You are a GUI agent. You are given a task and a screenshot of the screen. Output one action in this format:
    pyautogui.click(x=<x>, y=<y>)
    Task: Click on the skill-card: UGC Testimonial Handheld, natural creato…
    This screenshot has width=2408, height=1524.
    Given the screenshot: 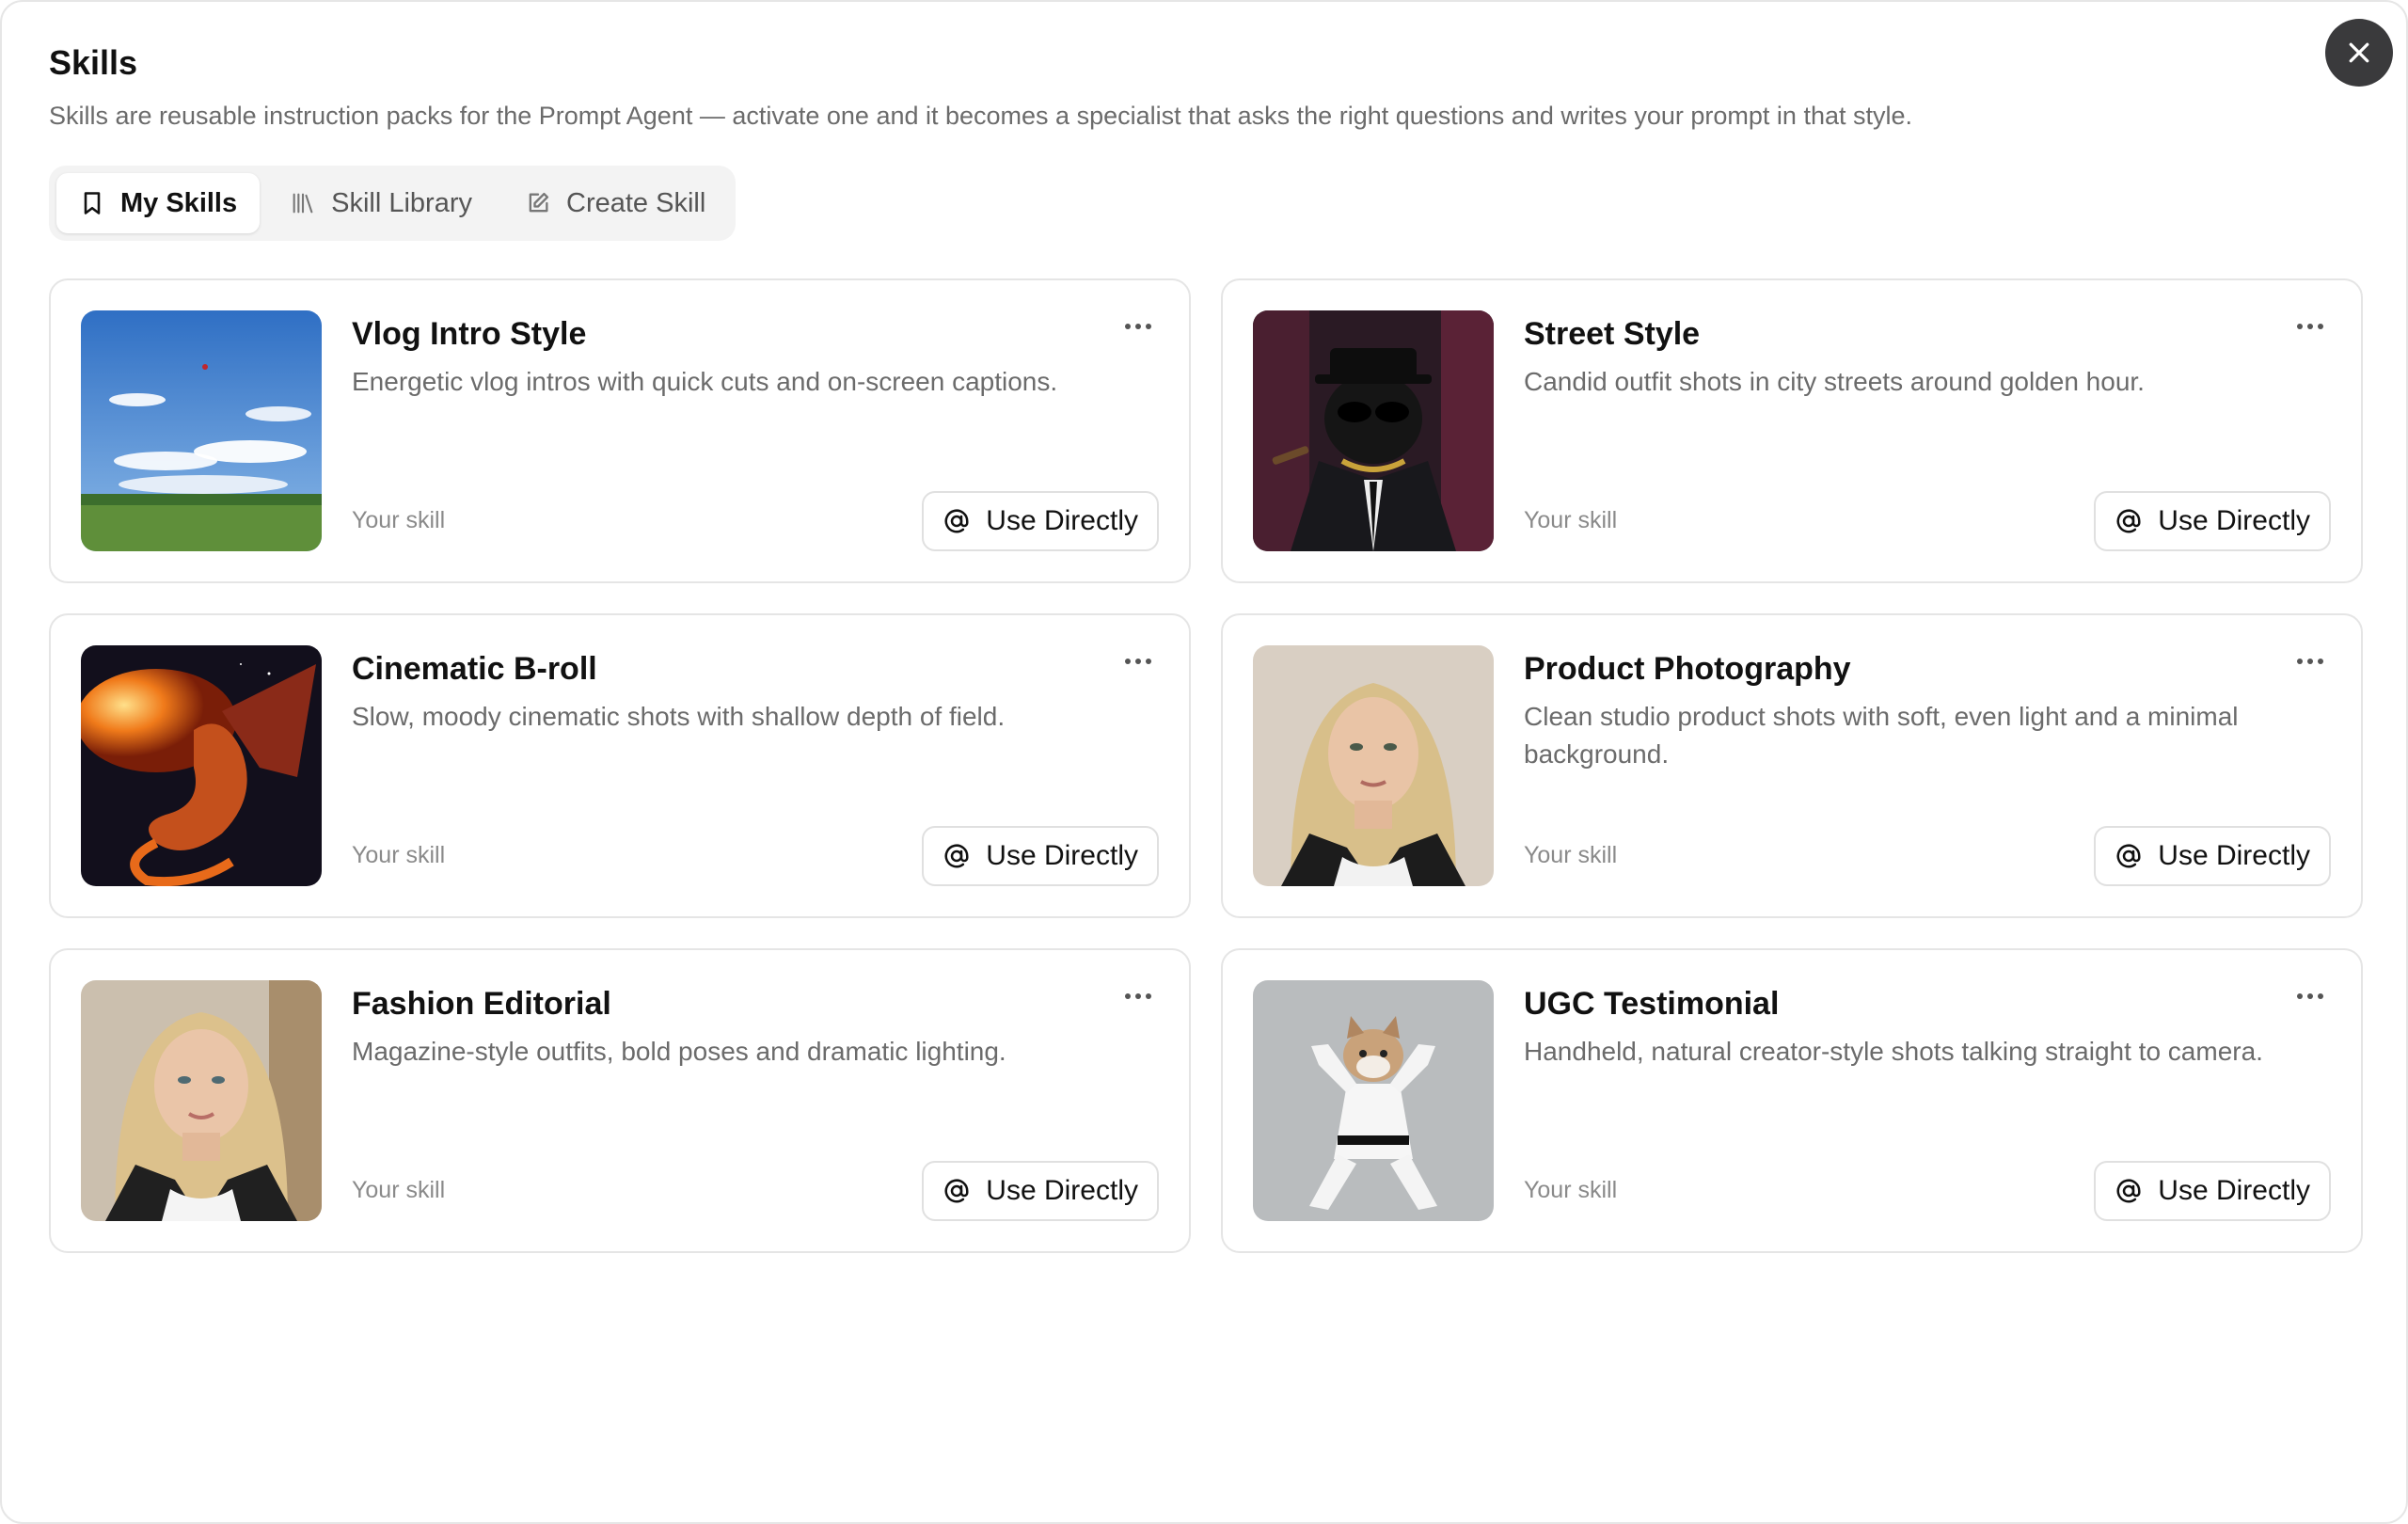 What is the action you would take?
    pyautogui.click(x=1792, y=1101)
    